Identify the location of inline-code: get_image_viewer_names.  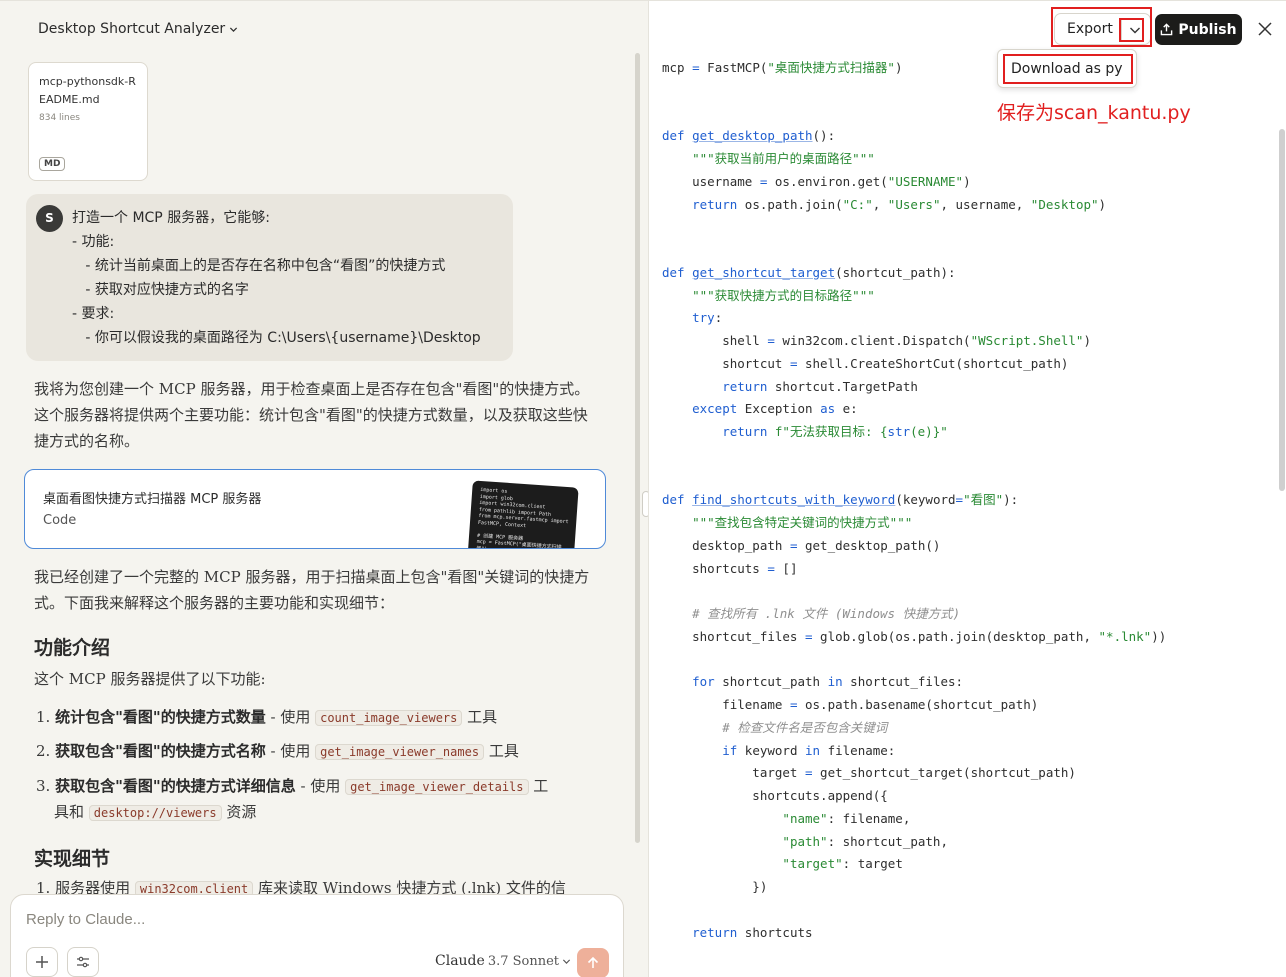
(400, 752).